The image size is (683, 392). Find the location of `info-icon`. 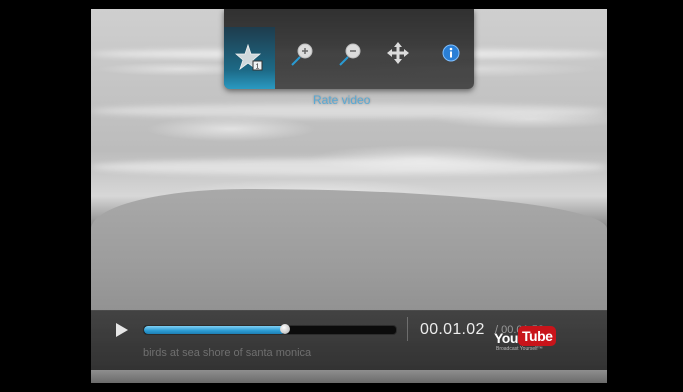

info-icon is located at coordinates (451, 53).